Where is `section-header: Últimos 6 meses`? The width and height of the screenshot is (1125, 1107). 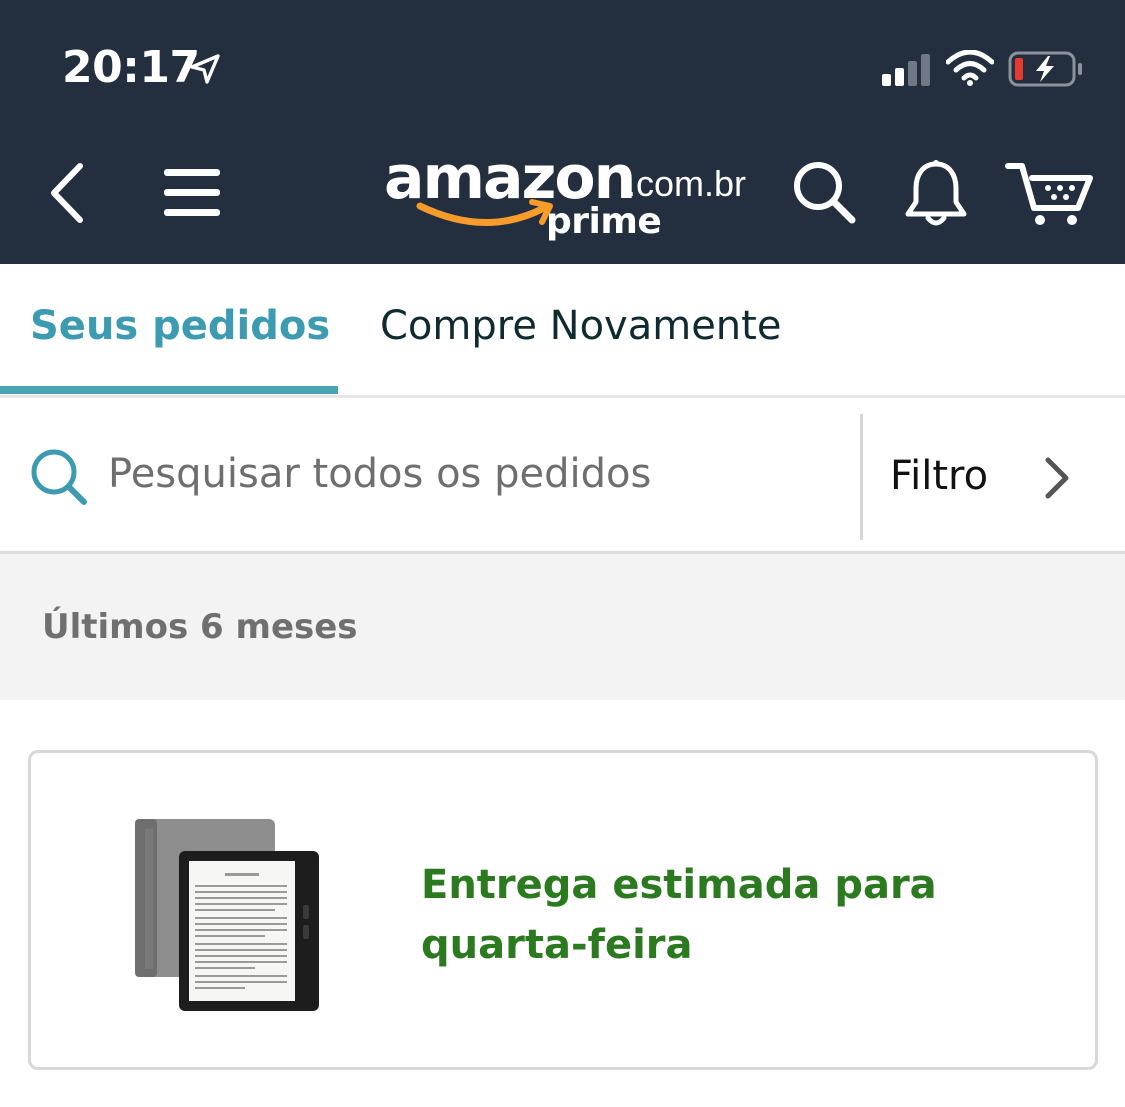
section-header: Últimos 6 meses is located at coordinates (562, 627).